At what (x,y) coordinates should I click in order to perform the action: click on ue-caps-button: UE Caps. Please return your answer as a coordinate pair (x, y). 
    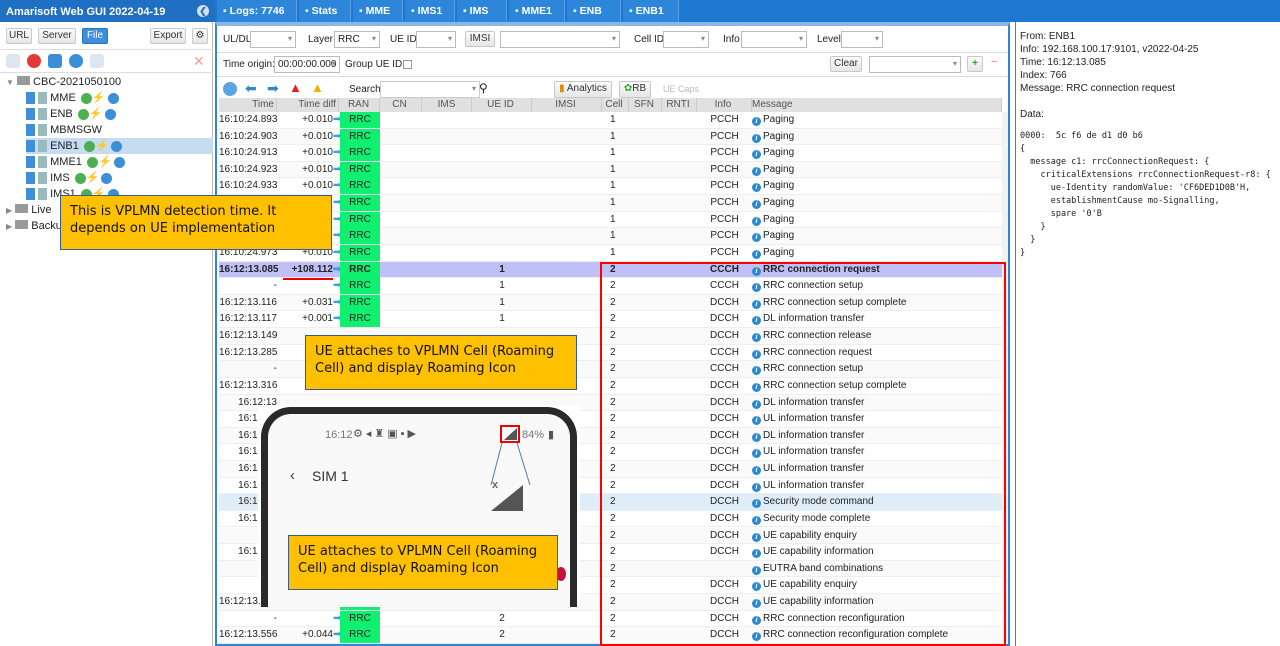
    Looking at the image, I should click on (681, 89).